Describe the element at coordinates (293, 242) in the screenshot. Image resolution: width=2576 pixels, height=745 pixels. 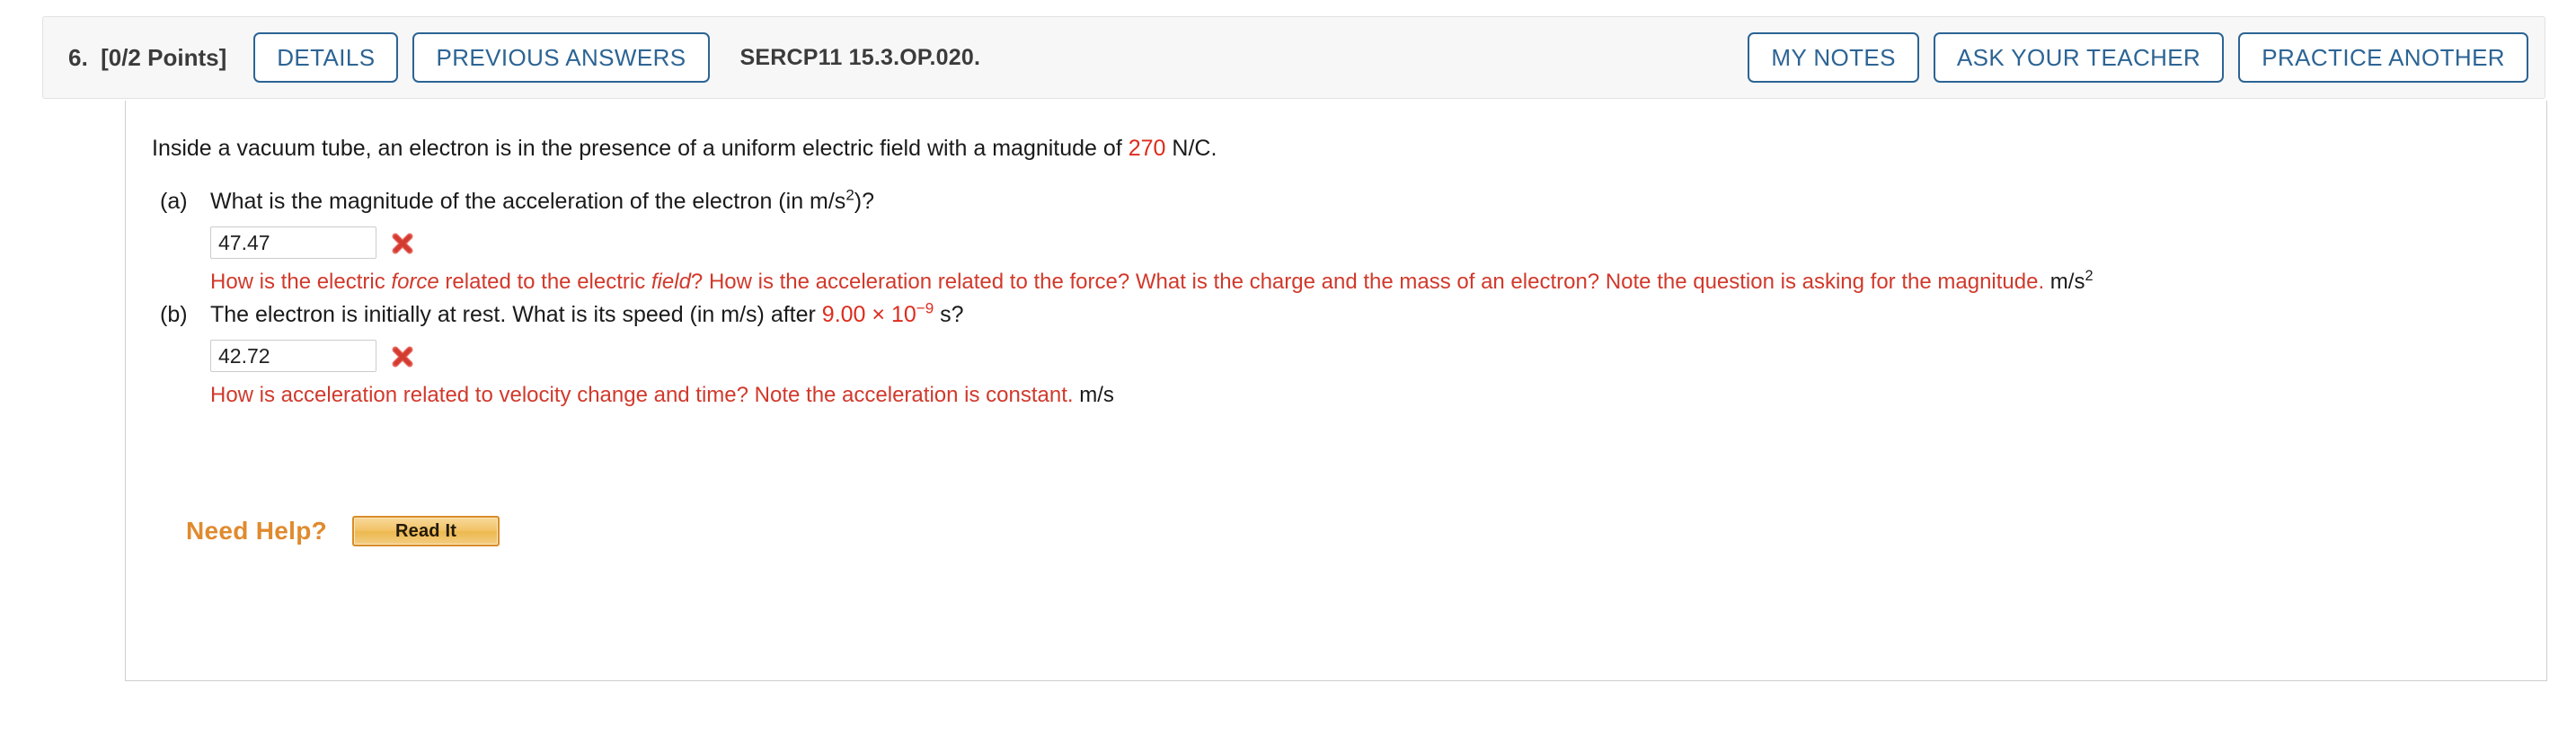
I see `part-a-answer-input` at that location.